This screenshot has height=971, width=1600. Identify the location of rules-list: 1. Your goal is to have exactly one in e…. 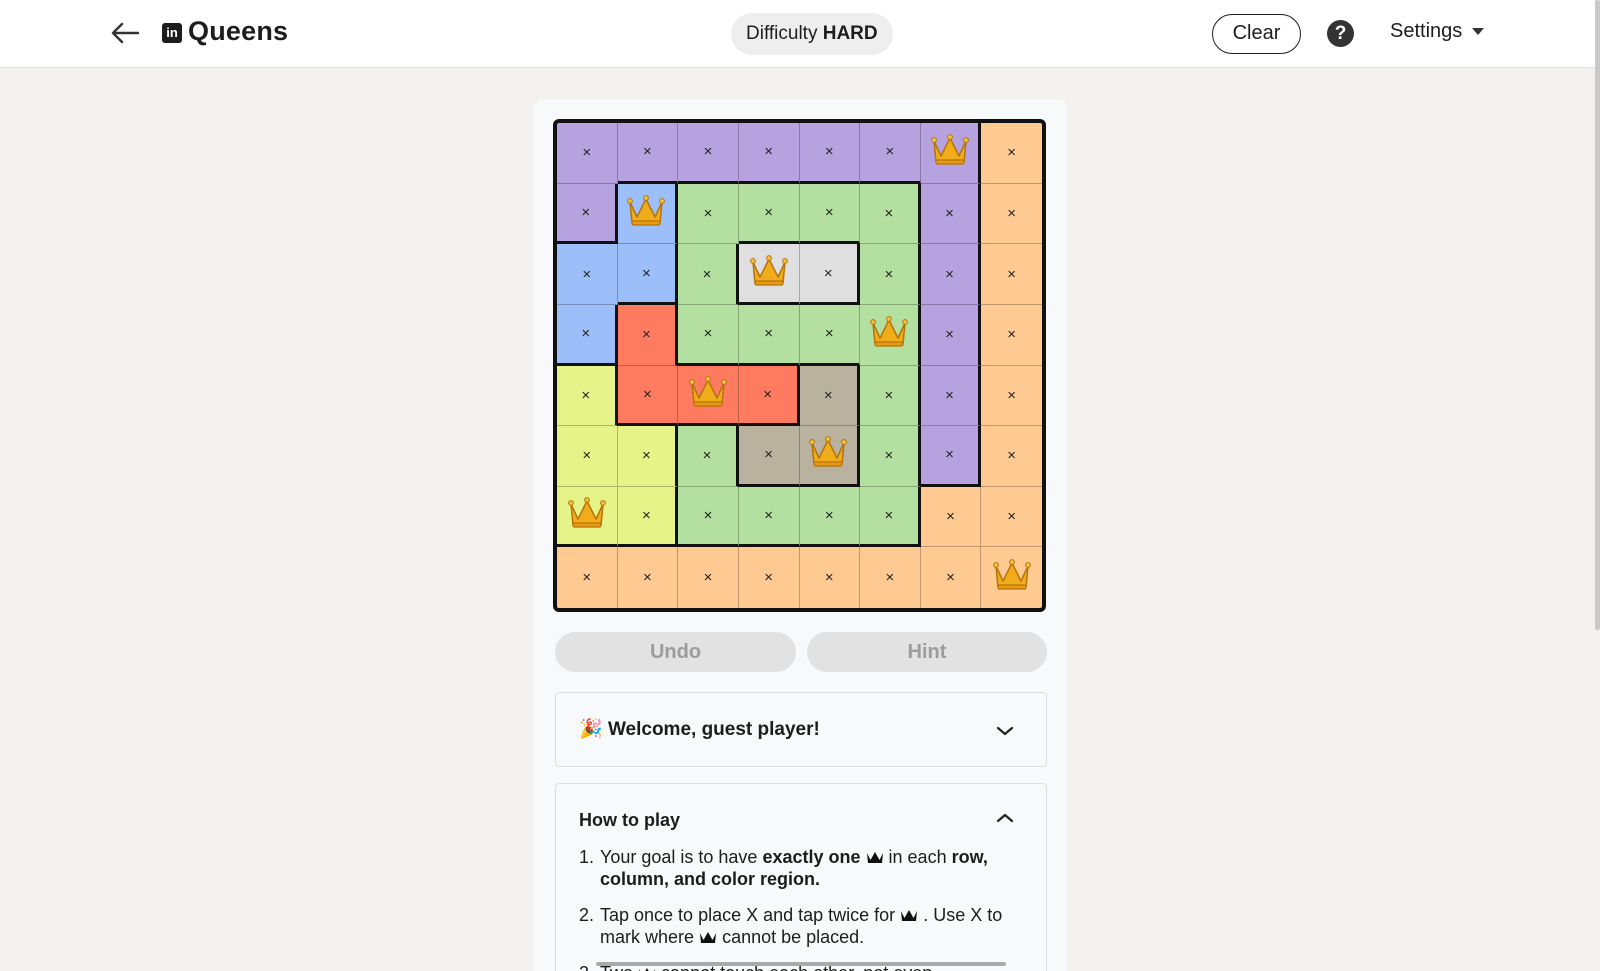
(799, 908).